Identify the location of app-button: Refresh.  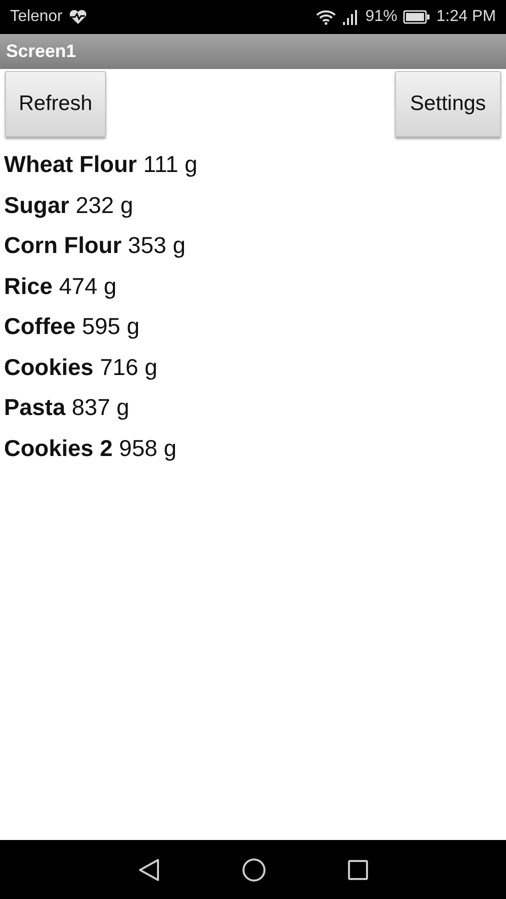
(55, 104).